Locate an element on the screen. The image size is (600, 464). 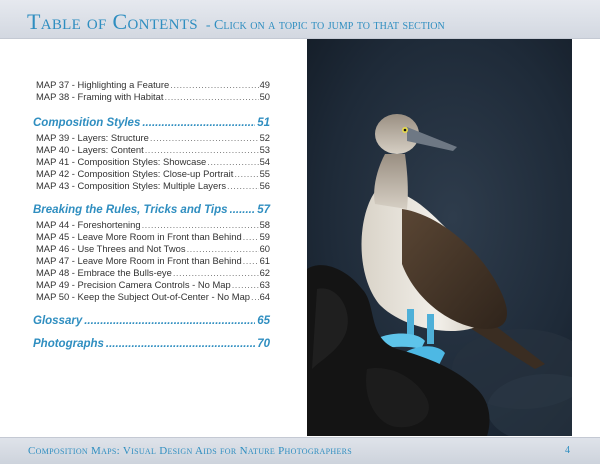
toc-section-title: Breaking the Rules, Tricks and Tips is located at coordinates (130, 210).